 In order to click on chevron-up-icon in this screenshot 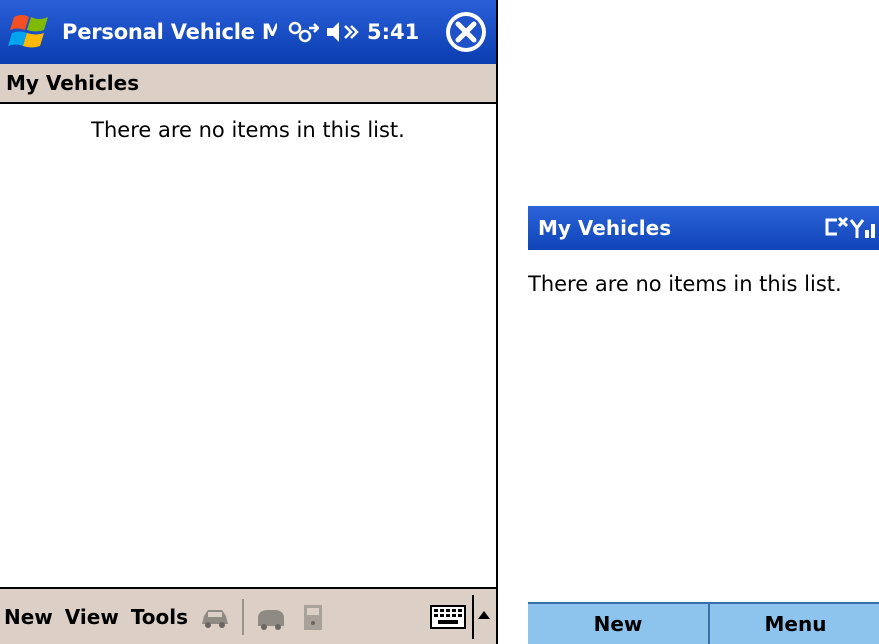, I will do `click(484, 615)`.